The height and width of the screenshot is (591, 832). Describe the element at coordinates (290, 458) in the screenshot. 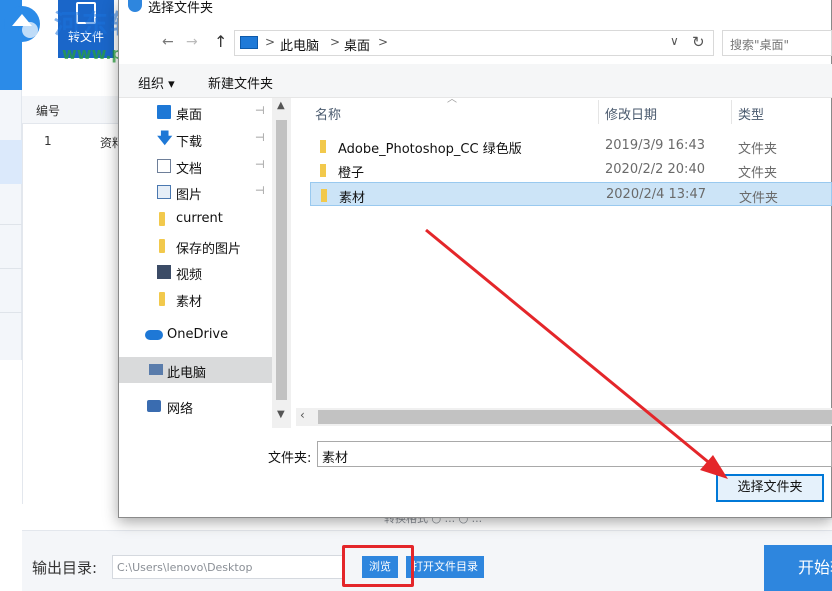

I see `folder-field-label: 文件夹:` at that location.